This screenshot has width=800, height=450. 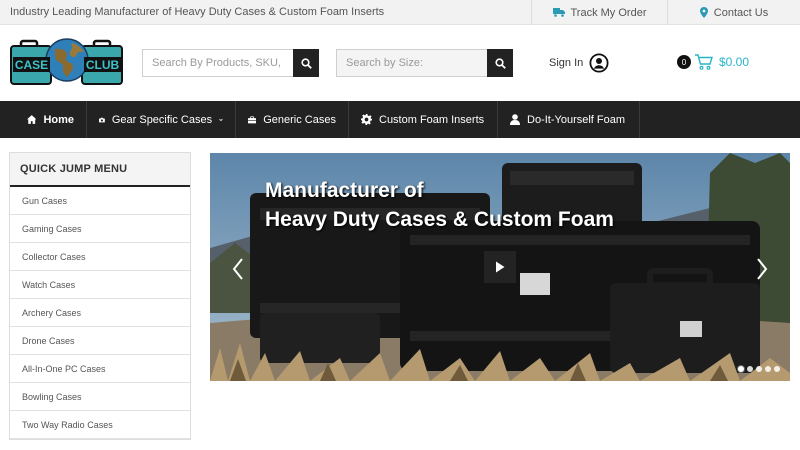 What do you see at coordinates (411, 63) in the screenshot?
I see `size-search-input` at bounding box center [411, 63].